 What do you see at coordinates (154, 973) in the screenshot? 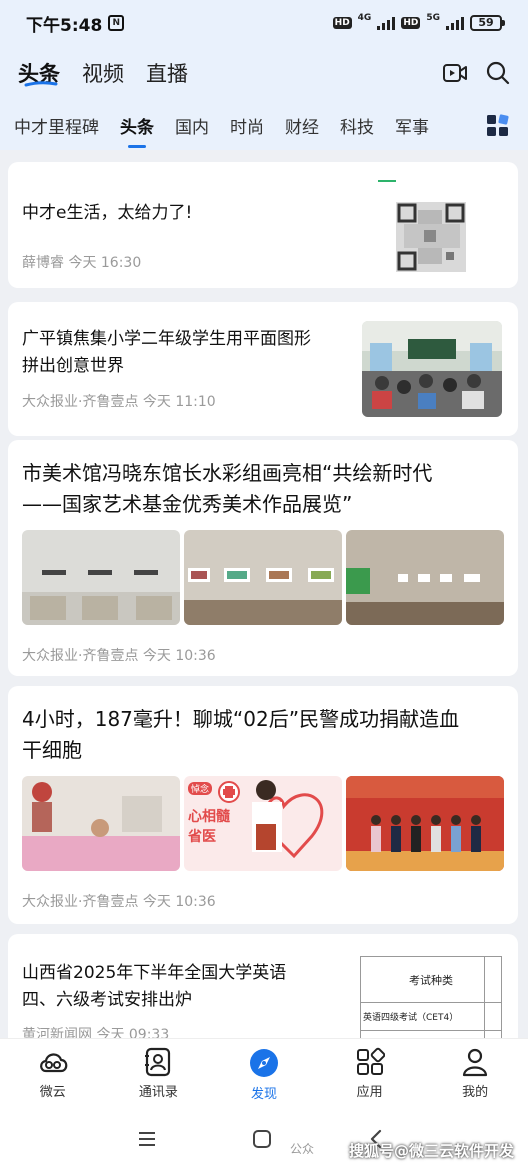
I see `news-title-line: 山西省2025年下半年全国大学英语` at bounding box center [154, 973].